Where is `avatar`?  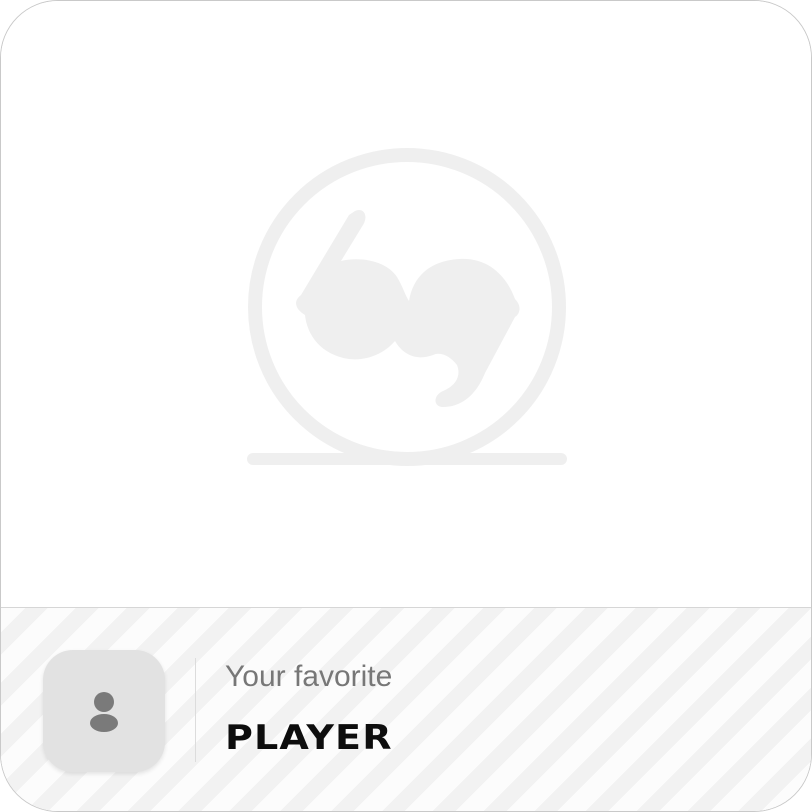 avatar is located at coordinates (104, 711).